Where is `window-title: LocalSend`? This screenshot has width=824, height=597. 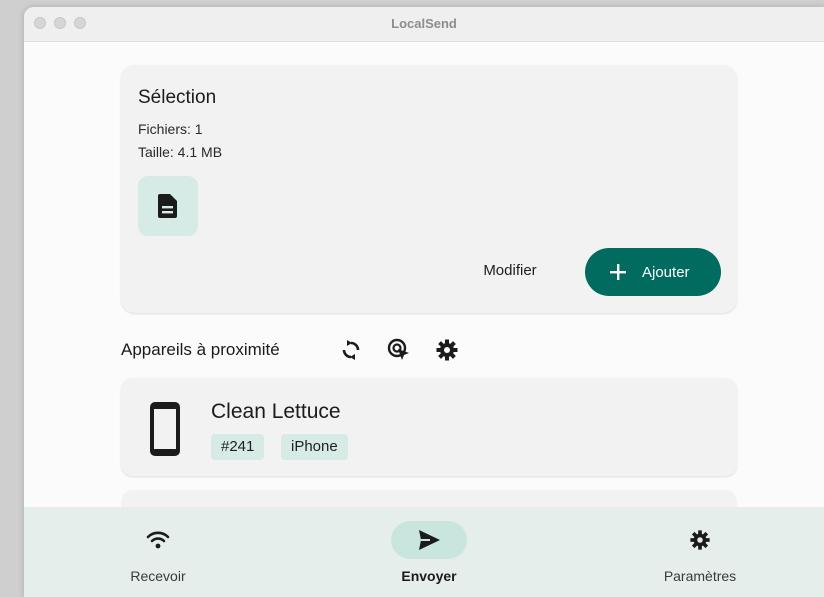 window-title: LocalSend is located at coordinates (424, 23).